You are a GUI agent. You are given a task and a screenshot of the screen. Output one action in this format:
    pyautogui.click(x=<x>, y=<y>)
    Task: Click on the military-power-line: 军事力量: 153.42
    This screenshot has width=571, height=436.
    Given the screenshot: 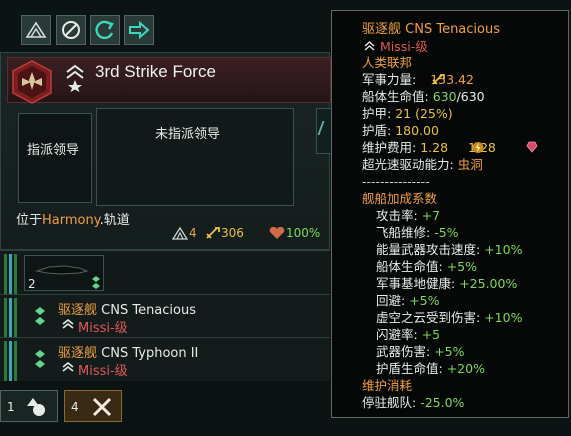 What is the action you would take?
    pyautogui.click(x=418, y=79)
    